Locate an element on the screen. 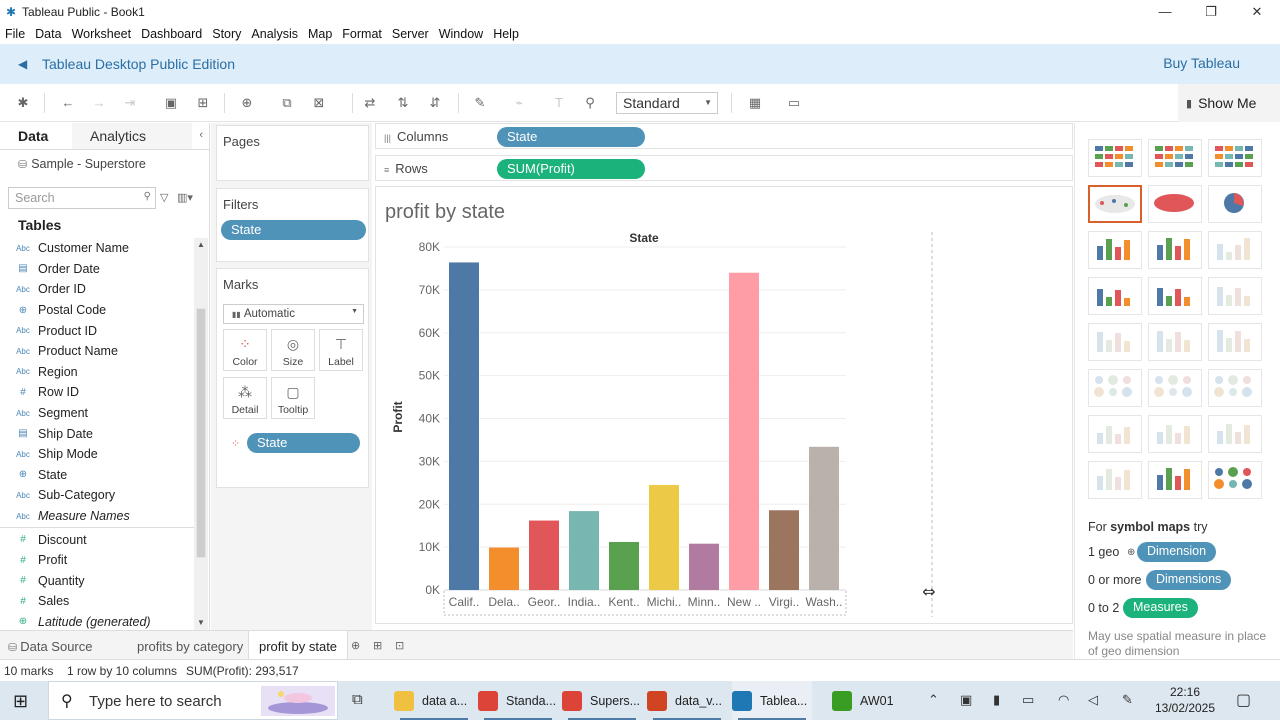 This screenshot has width=1280, height=720. show-me-side-by-side-circles-icon is located at coordinates (1235, 296).